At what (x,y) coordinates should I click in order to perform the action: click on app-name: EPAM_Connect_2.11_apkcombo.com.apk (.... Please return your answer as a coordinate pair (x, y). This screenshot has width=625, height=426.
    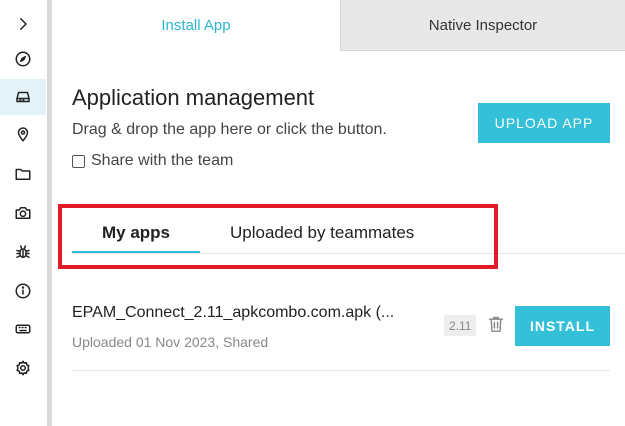
    Looking at the image, I should click on (233, 312).